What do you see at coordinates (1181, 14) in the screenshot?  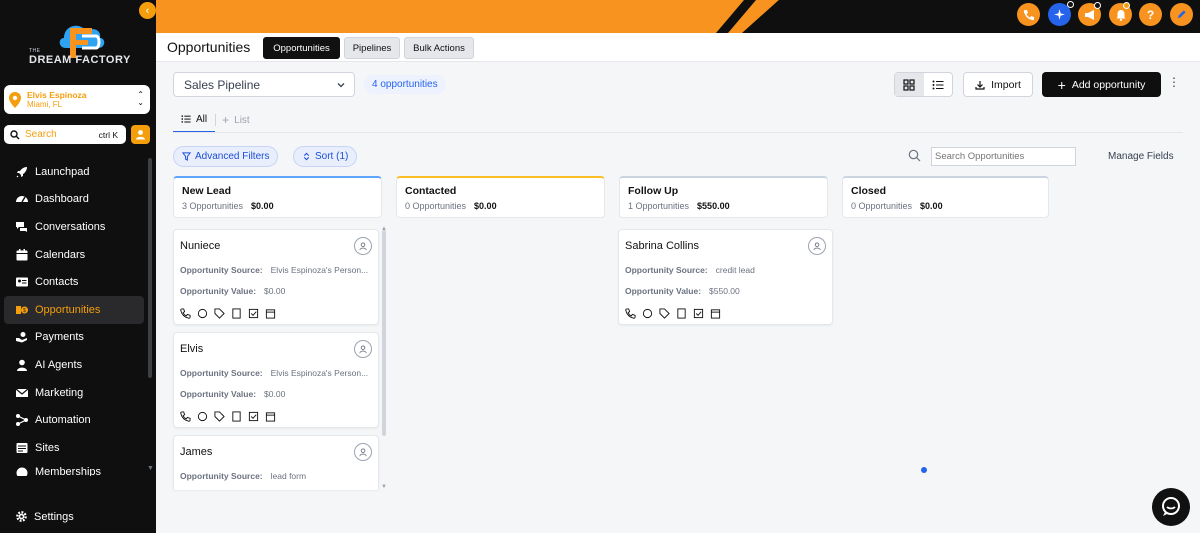 I see `profile-button` at bounding box center [1181, 14].